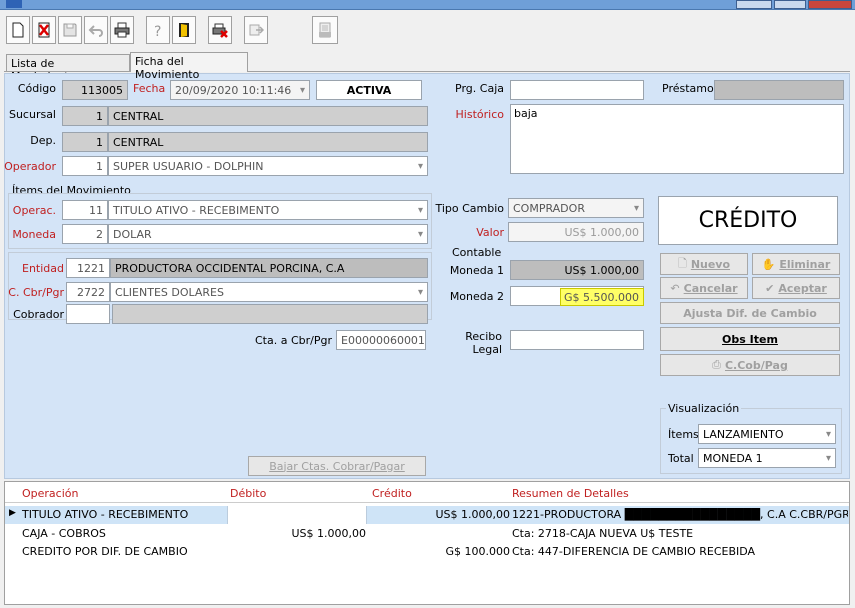 This screenshot has height=608, width=855. I want to click on print-button, so click(122, 30).